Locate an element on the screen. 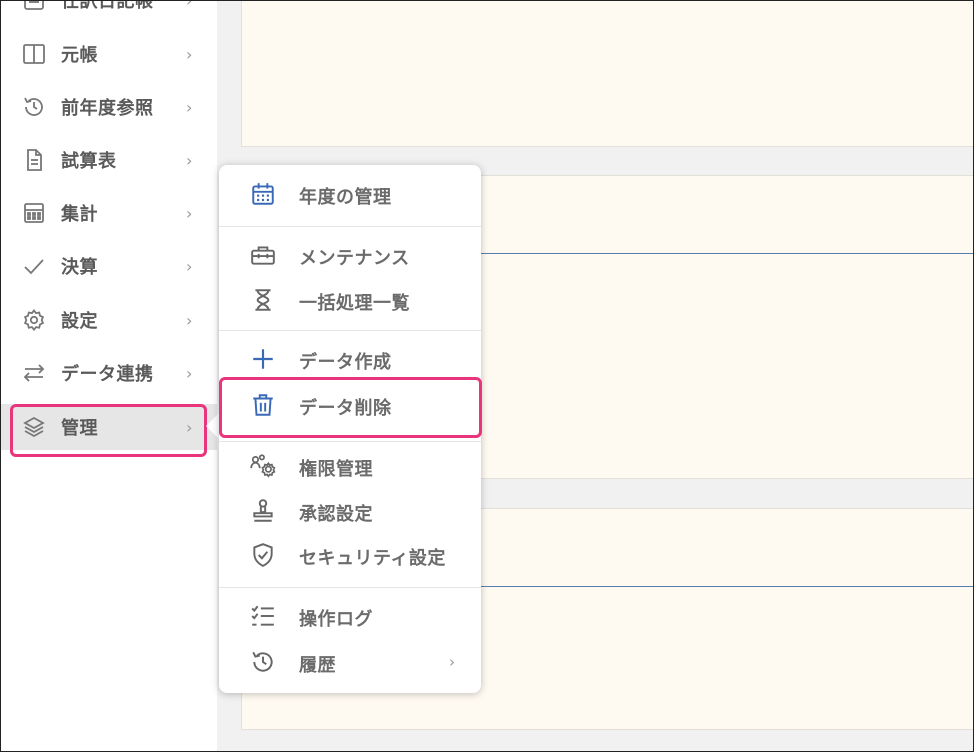 This screenshot has width=974, height=752. calendar-icon is located at coordinates (263, 194).